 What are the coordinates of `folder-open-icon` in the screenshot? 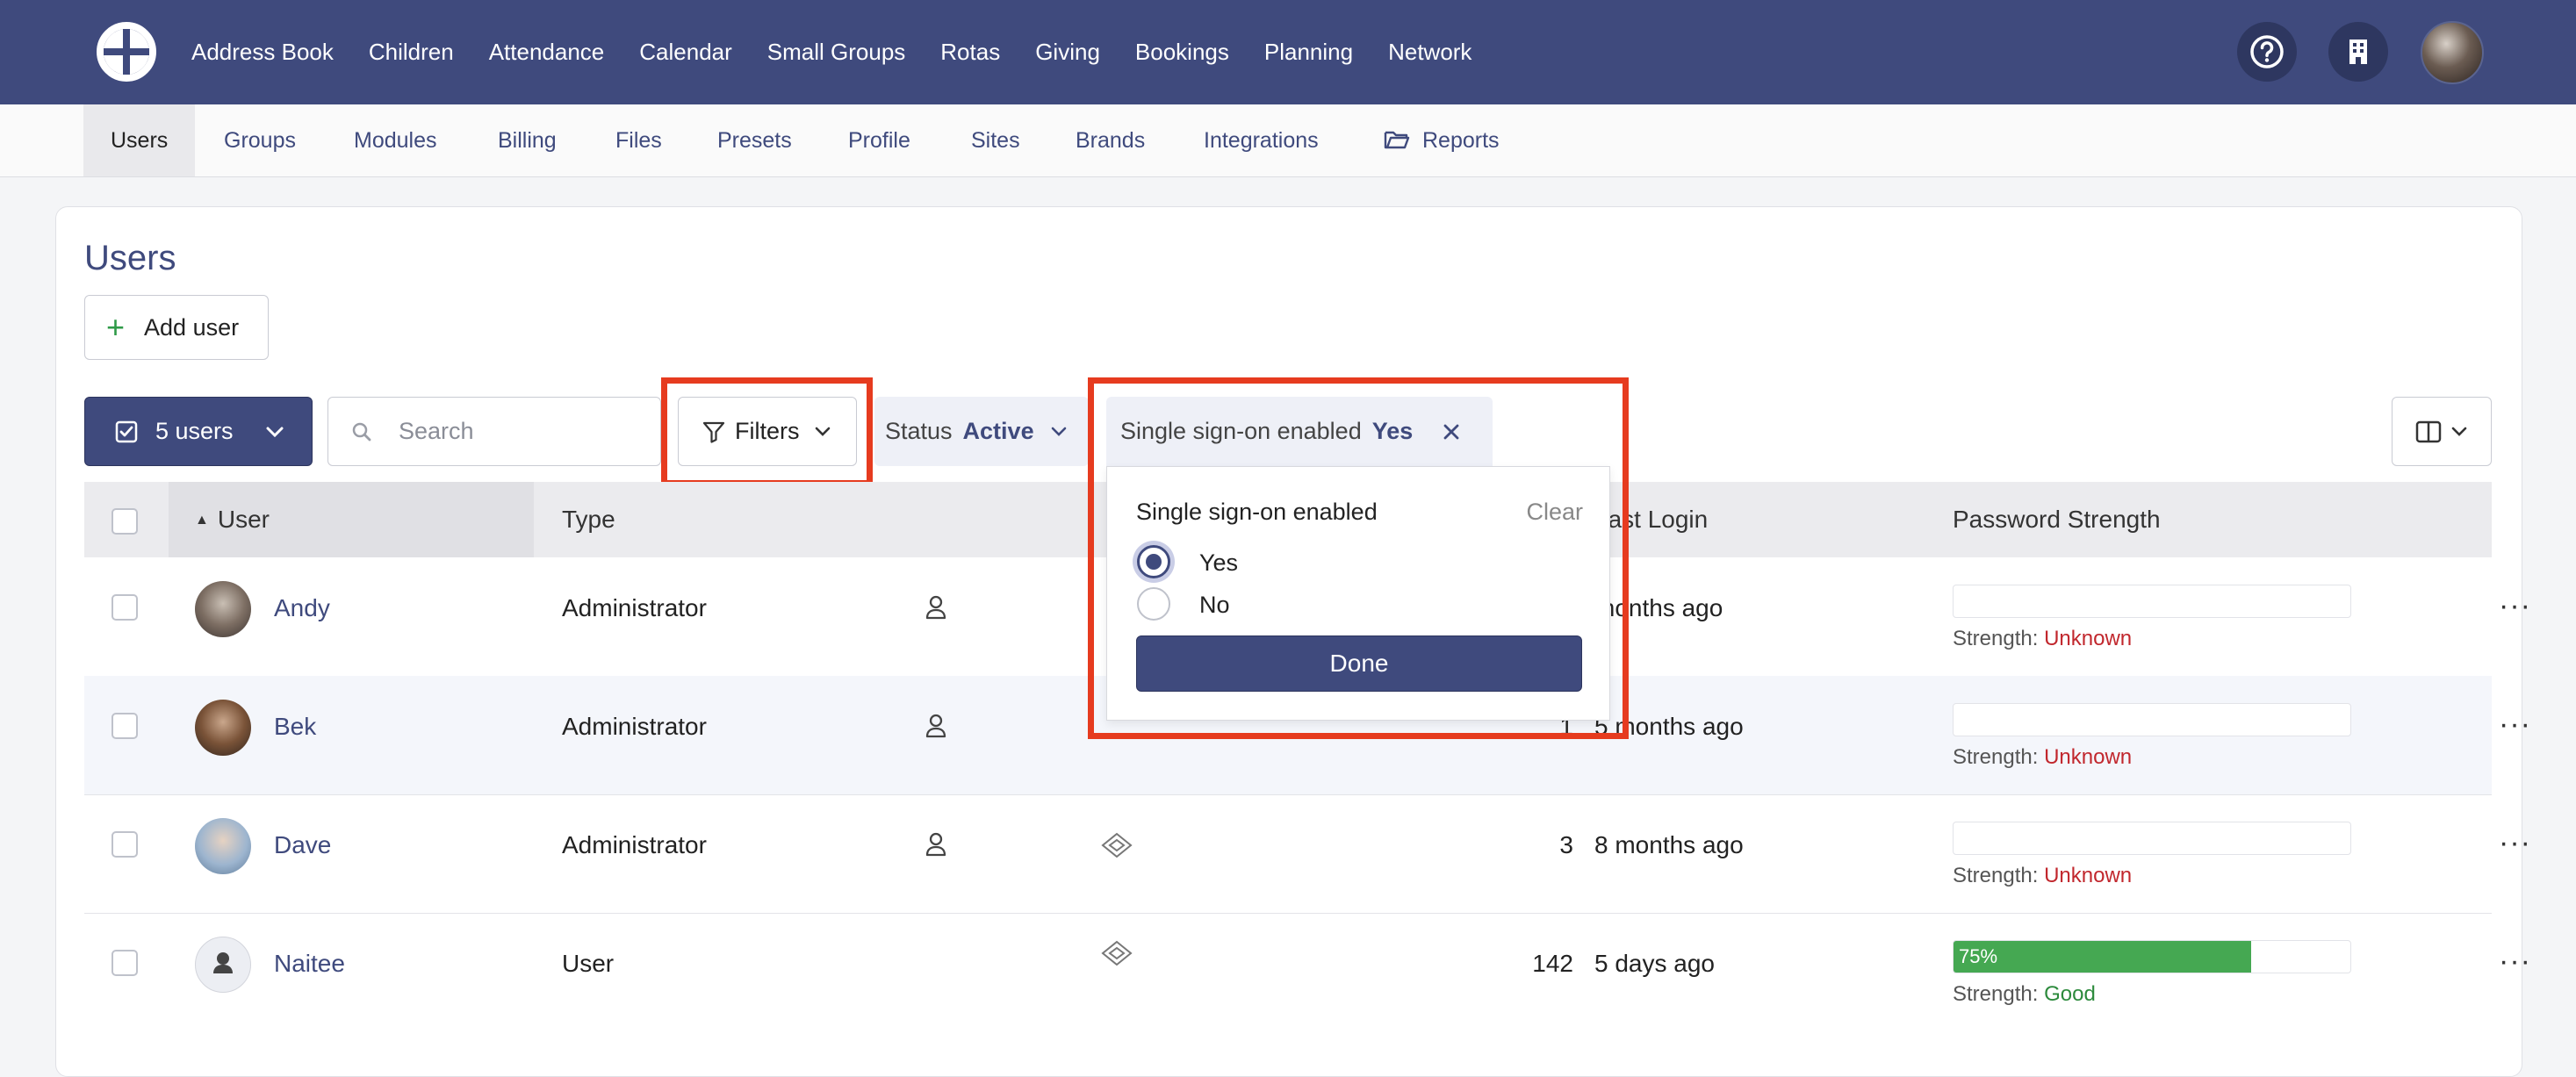 It's located at (1397, 140).